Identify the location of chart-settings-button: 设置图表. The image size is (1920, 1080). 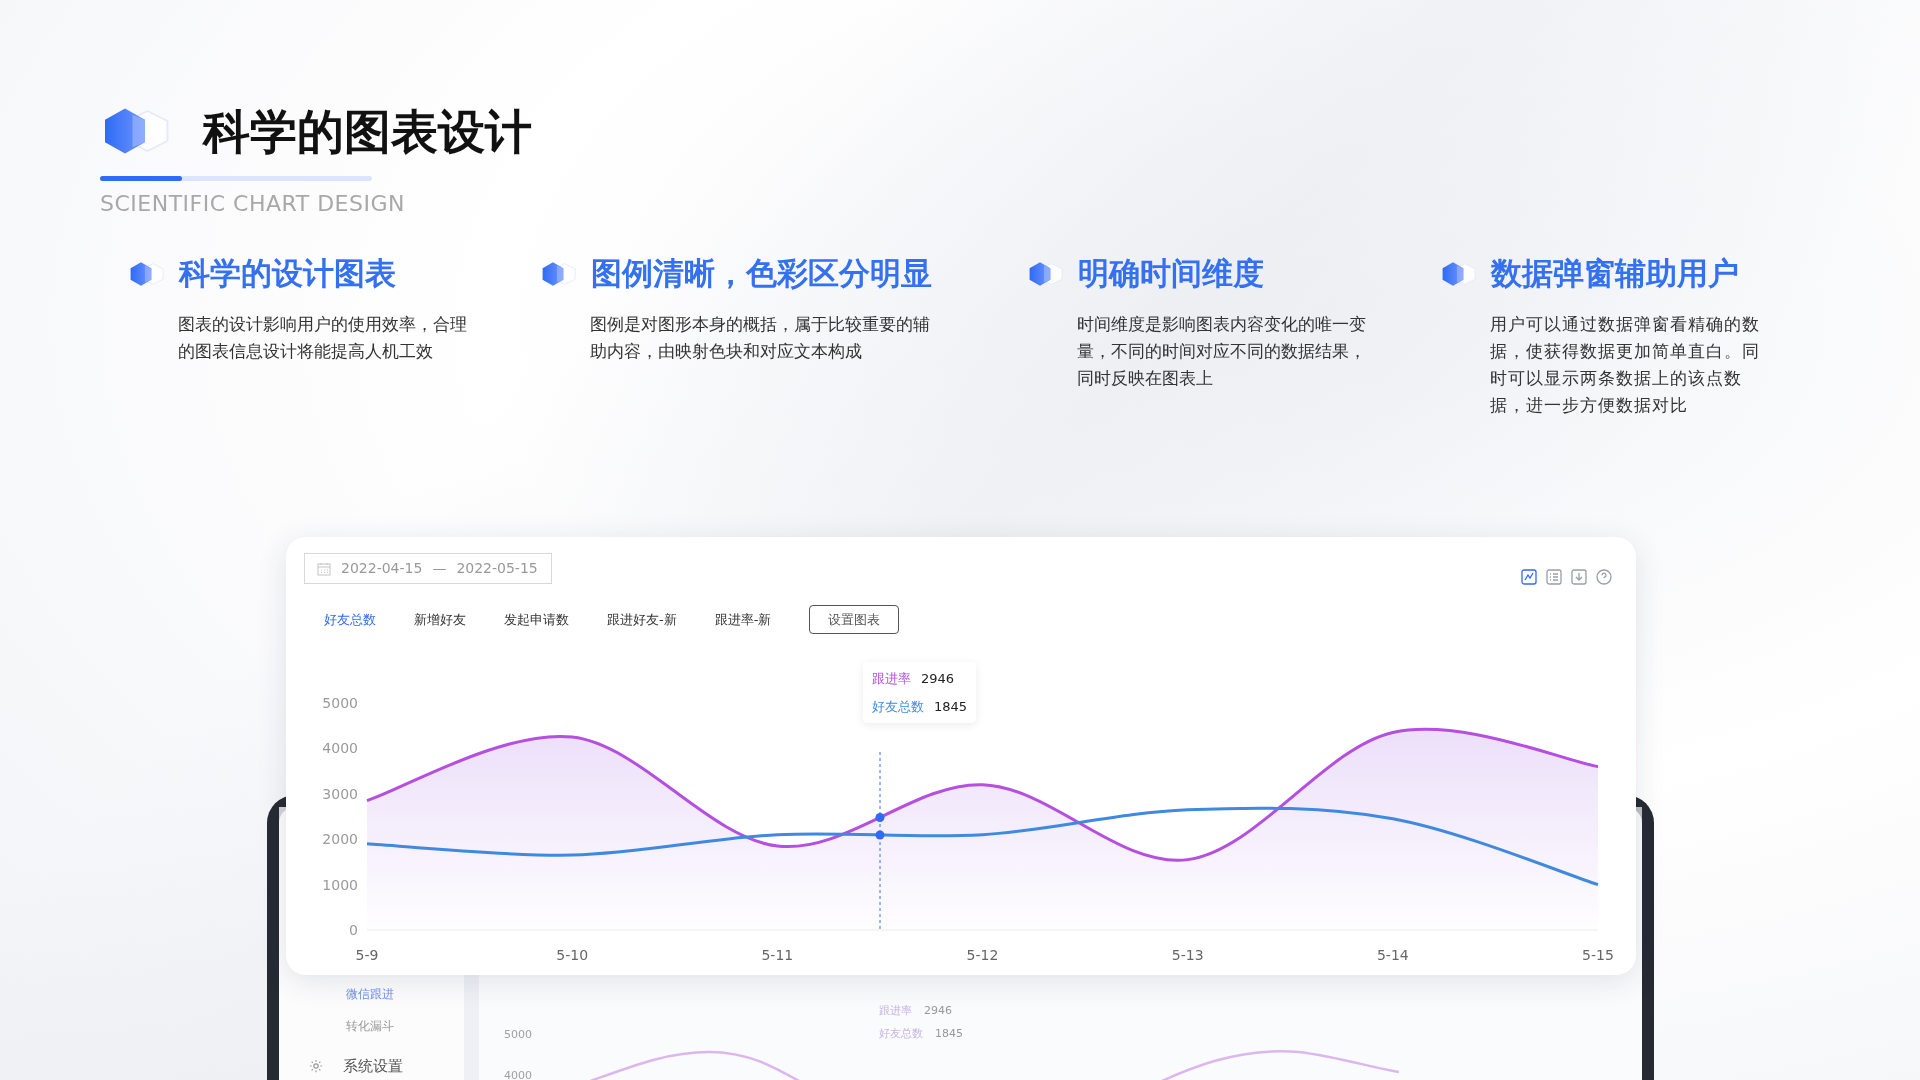
(854, 619).